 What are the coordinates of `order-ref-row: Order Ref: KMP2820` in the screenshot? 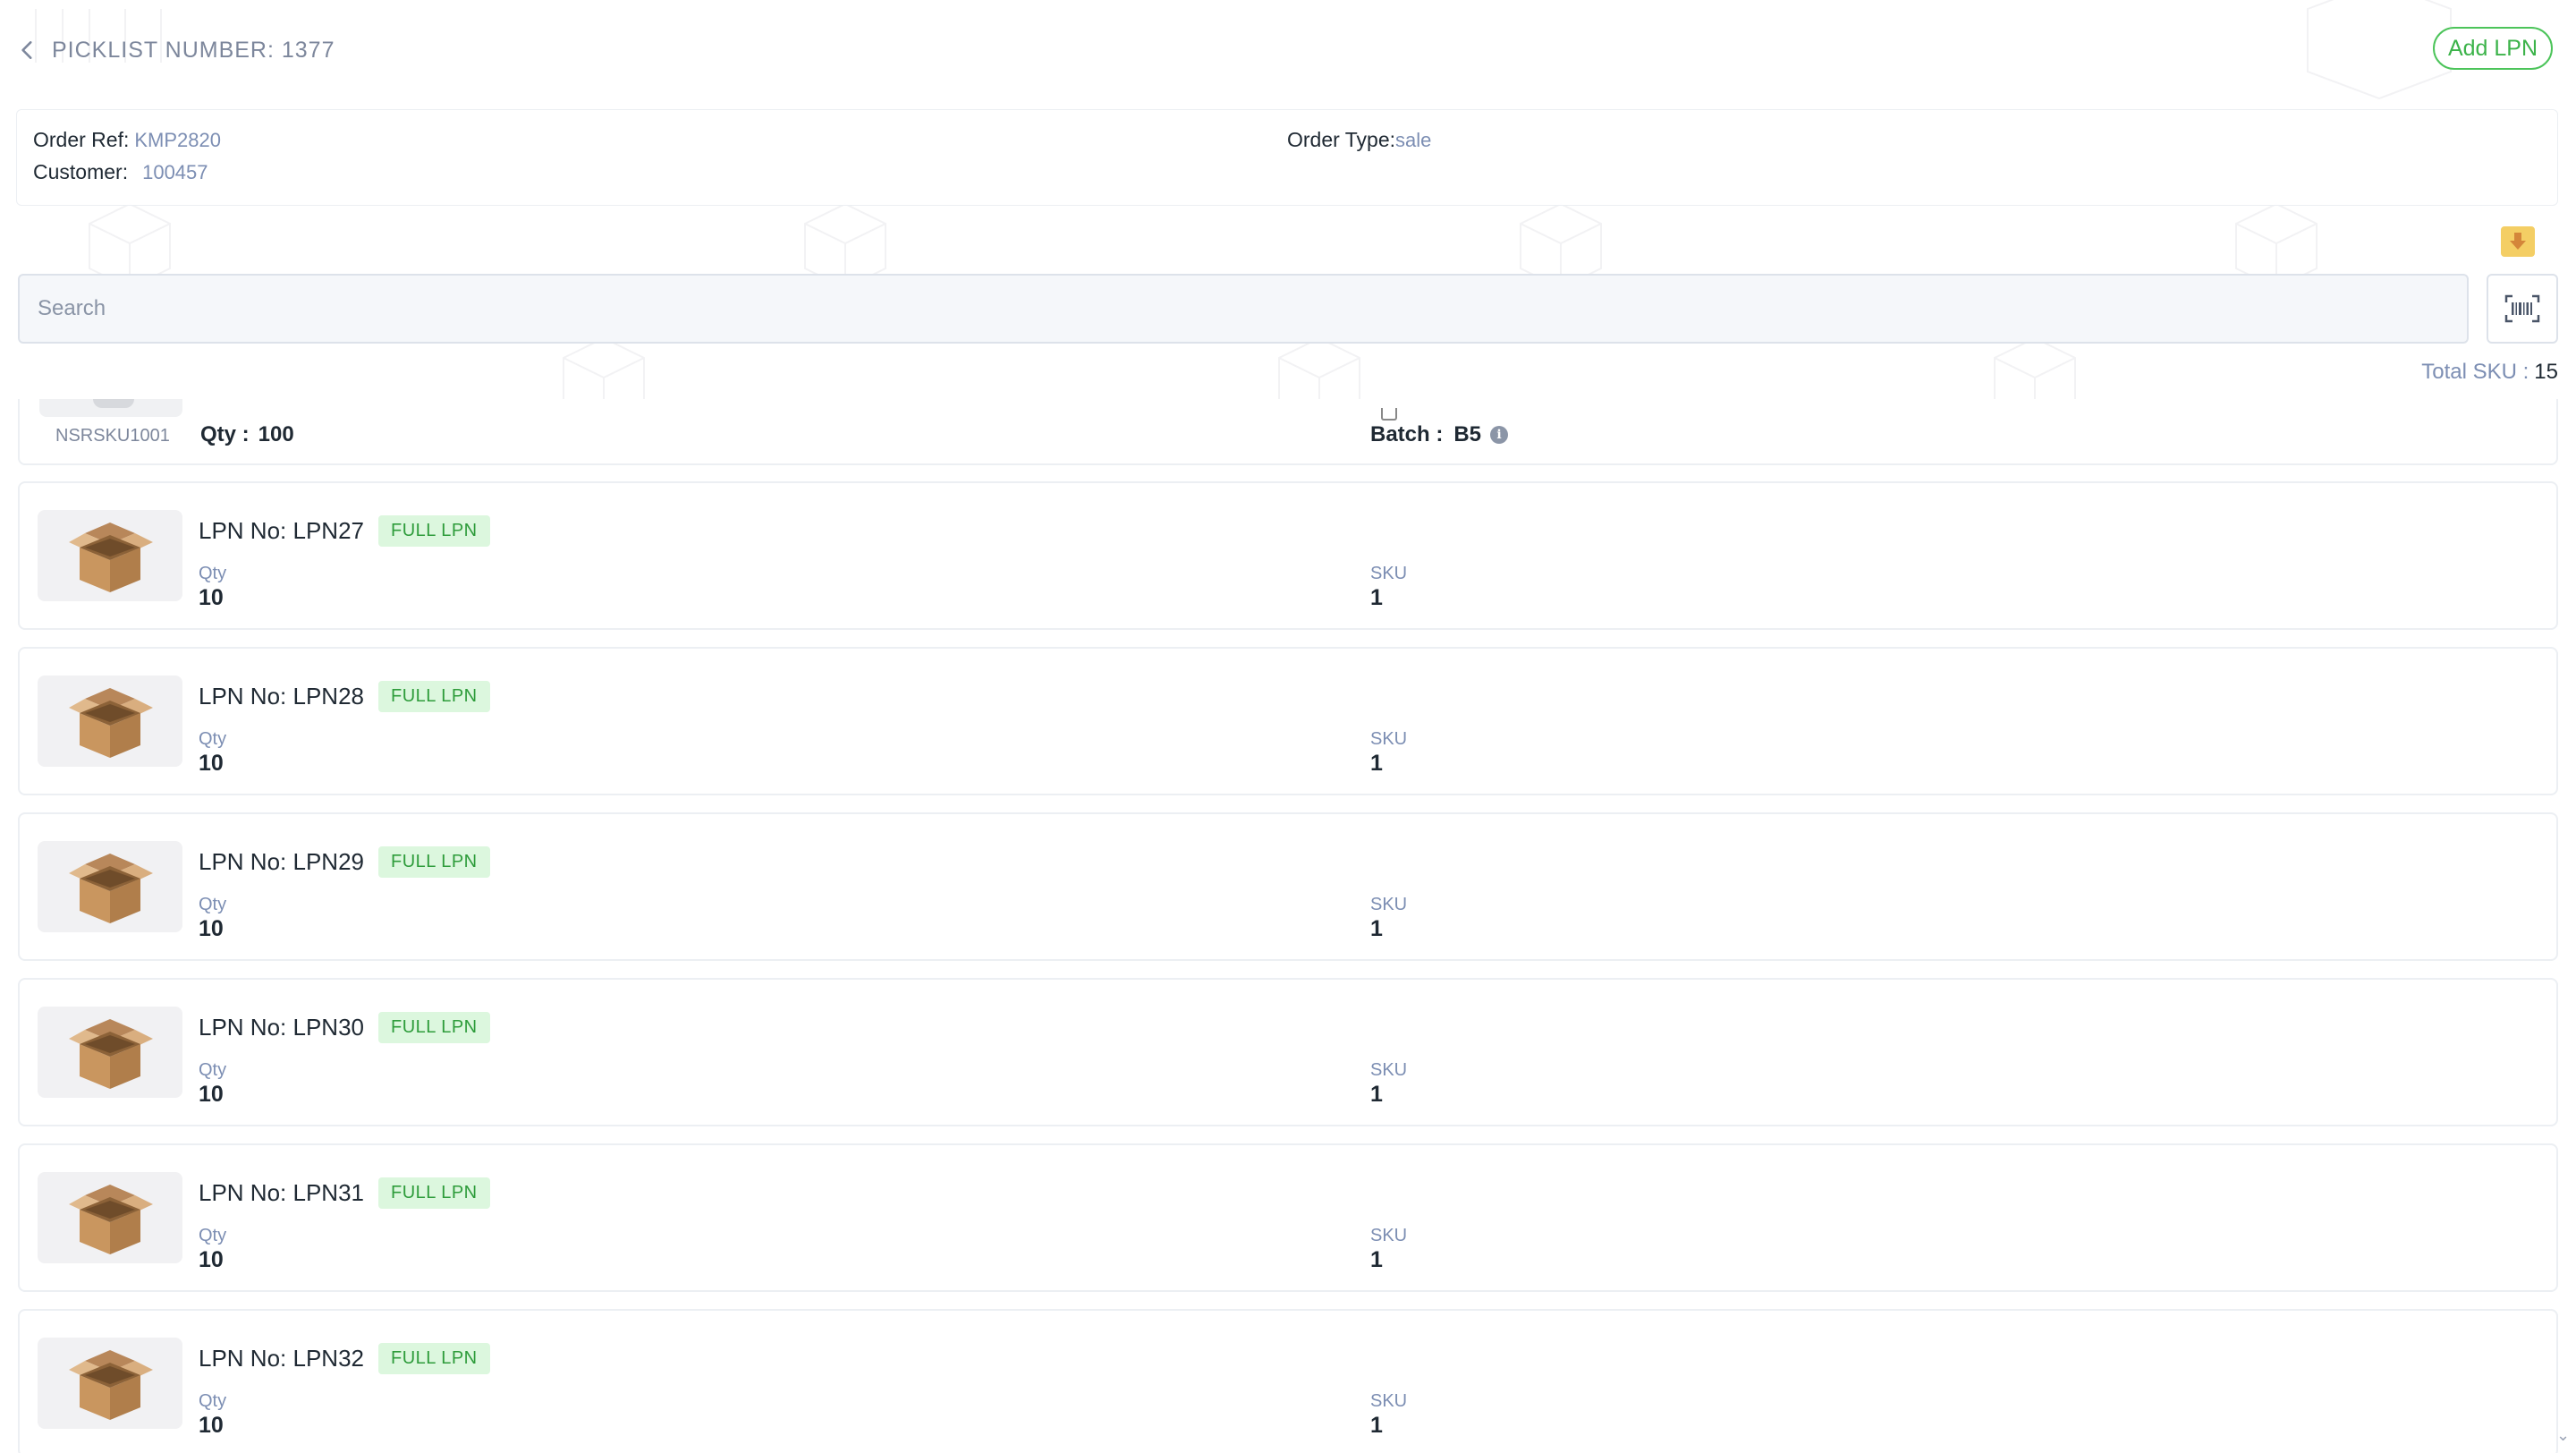 It's located at (127, 140).